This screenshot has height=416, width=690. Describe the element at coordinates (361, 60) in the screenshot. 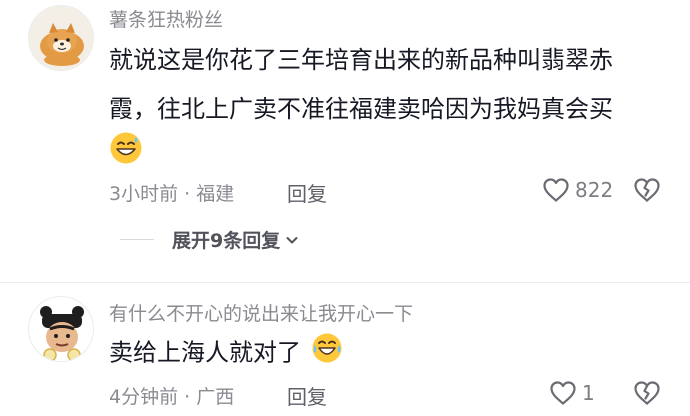

I see `comment-text-line1: 就说这是你花了三年培育出来的新品种叫翡翠赤` at that location.